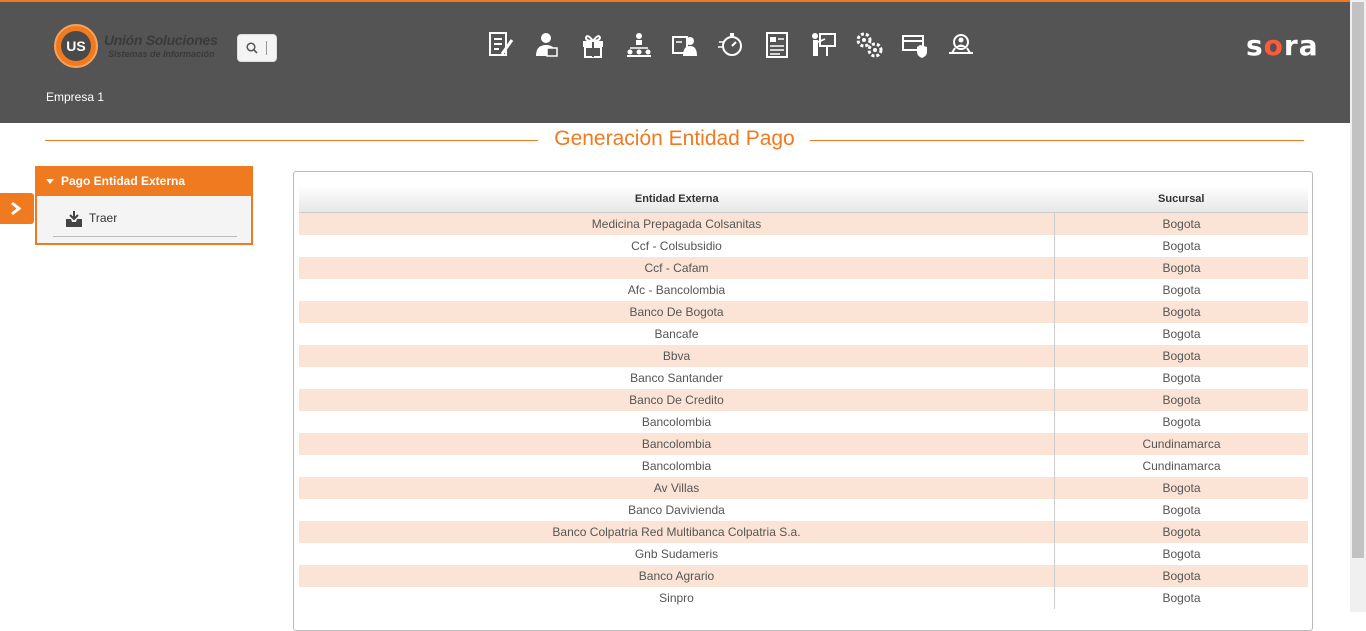  I want to click on user-profile-icon, so click(547, 45).